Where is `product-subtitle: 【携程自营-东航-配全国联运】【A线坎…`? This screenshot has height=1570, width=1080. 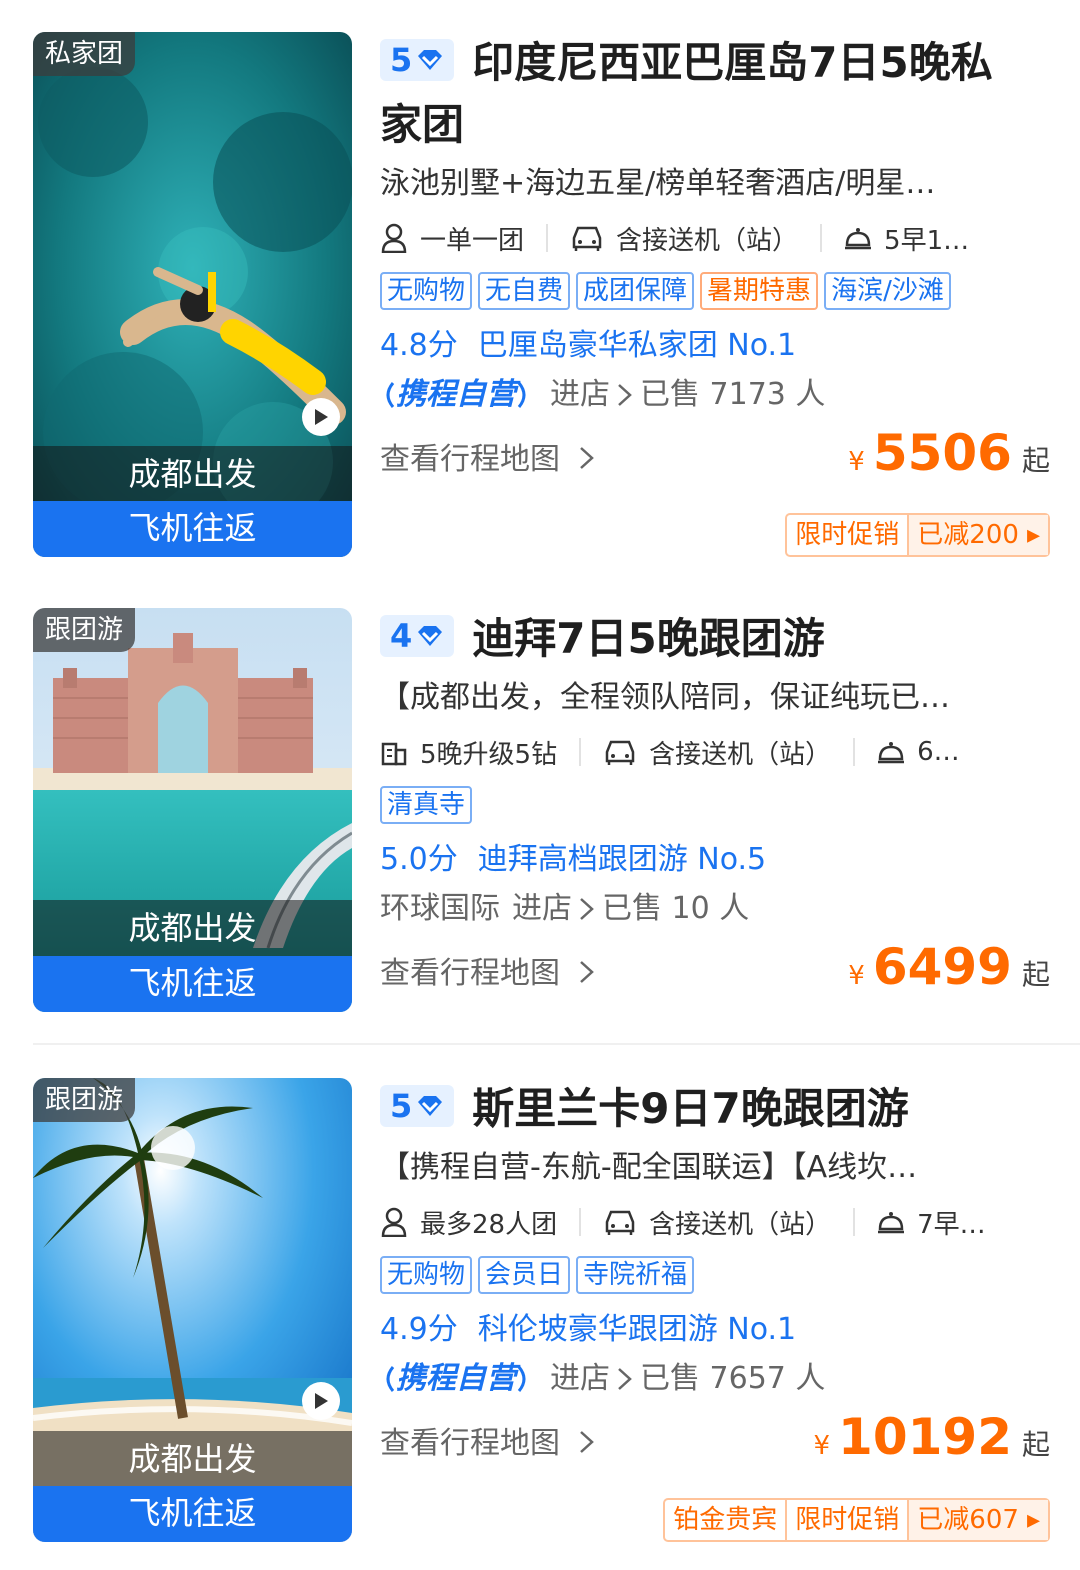
product-subtitle: 【携程自营-东航-配全国联运】【A线坎… is located at coordinates (649, 1167).